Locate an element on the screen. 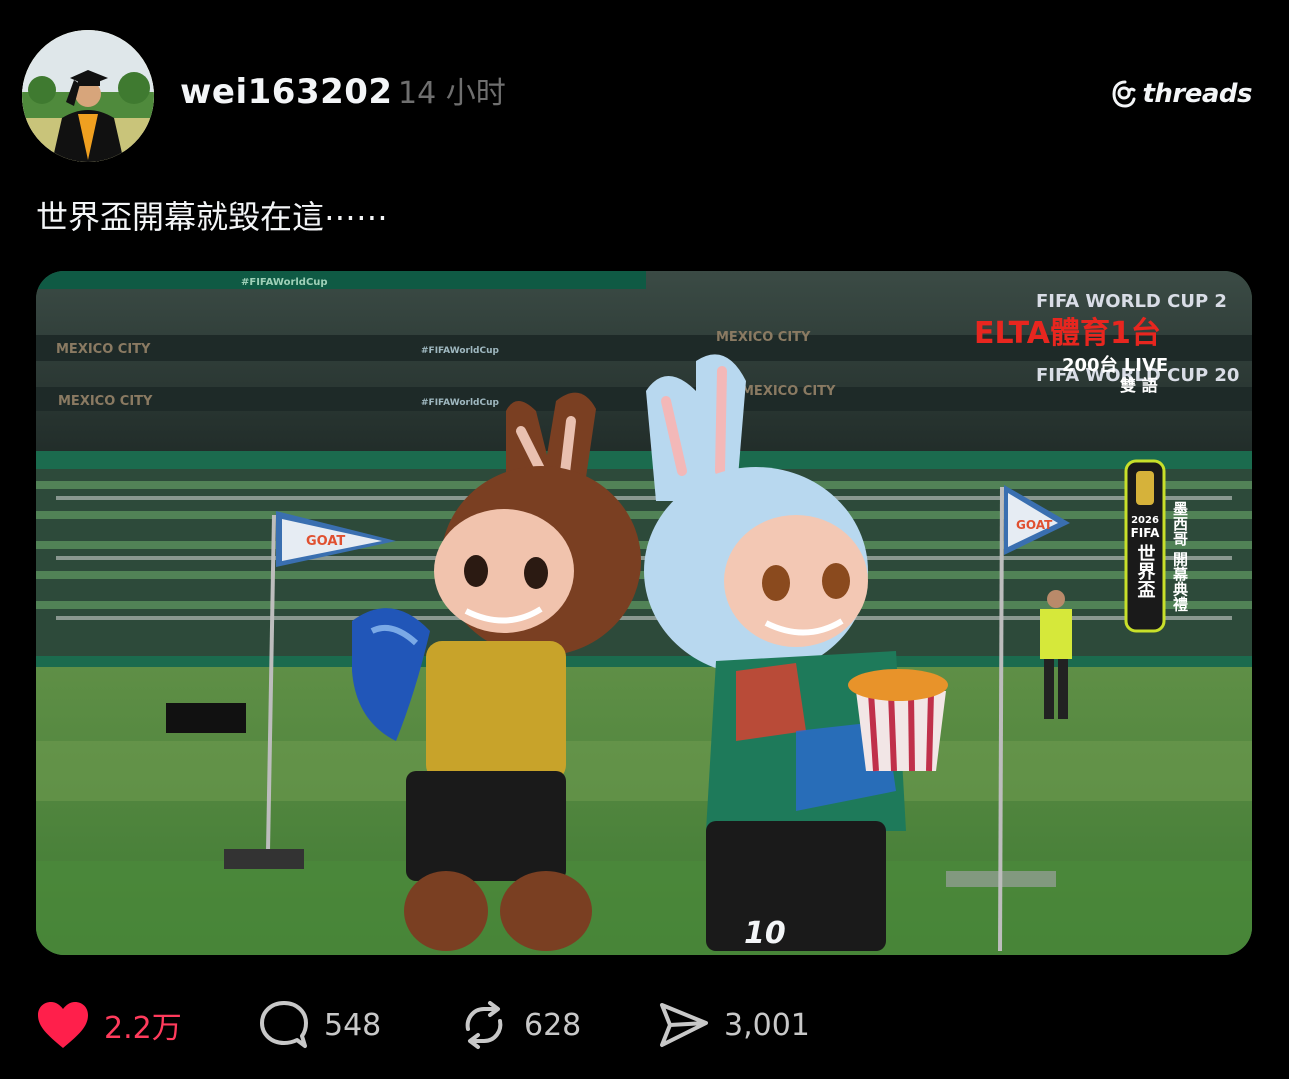  reply-count: 548 is located at coordinates (353, 1025).